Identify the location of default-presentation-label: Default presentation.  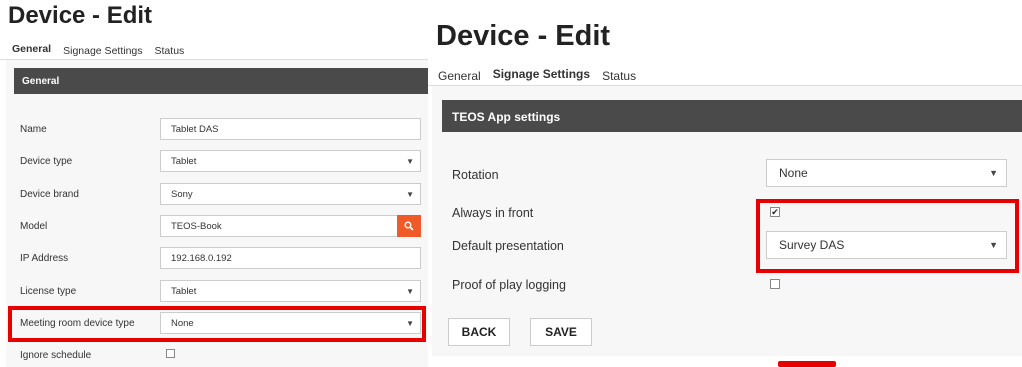
(508, 246).